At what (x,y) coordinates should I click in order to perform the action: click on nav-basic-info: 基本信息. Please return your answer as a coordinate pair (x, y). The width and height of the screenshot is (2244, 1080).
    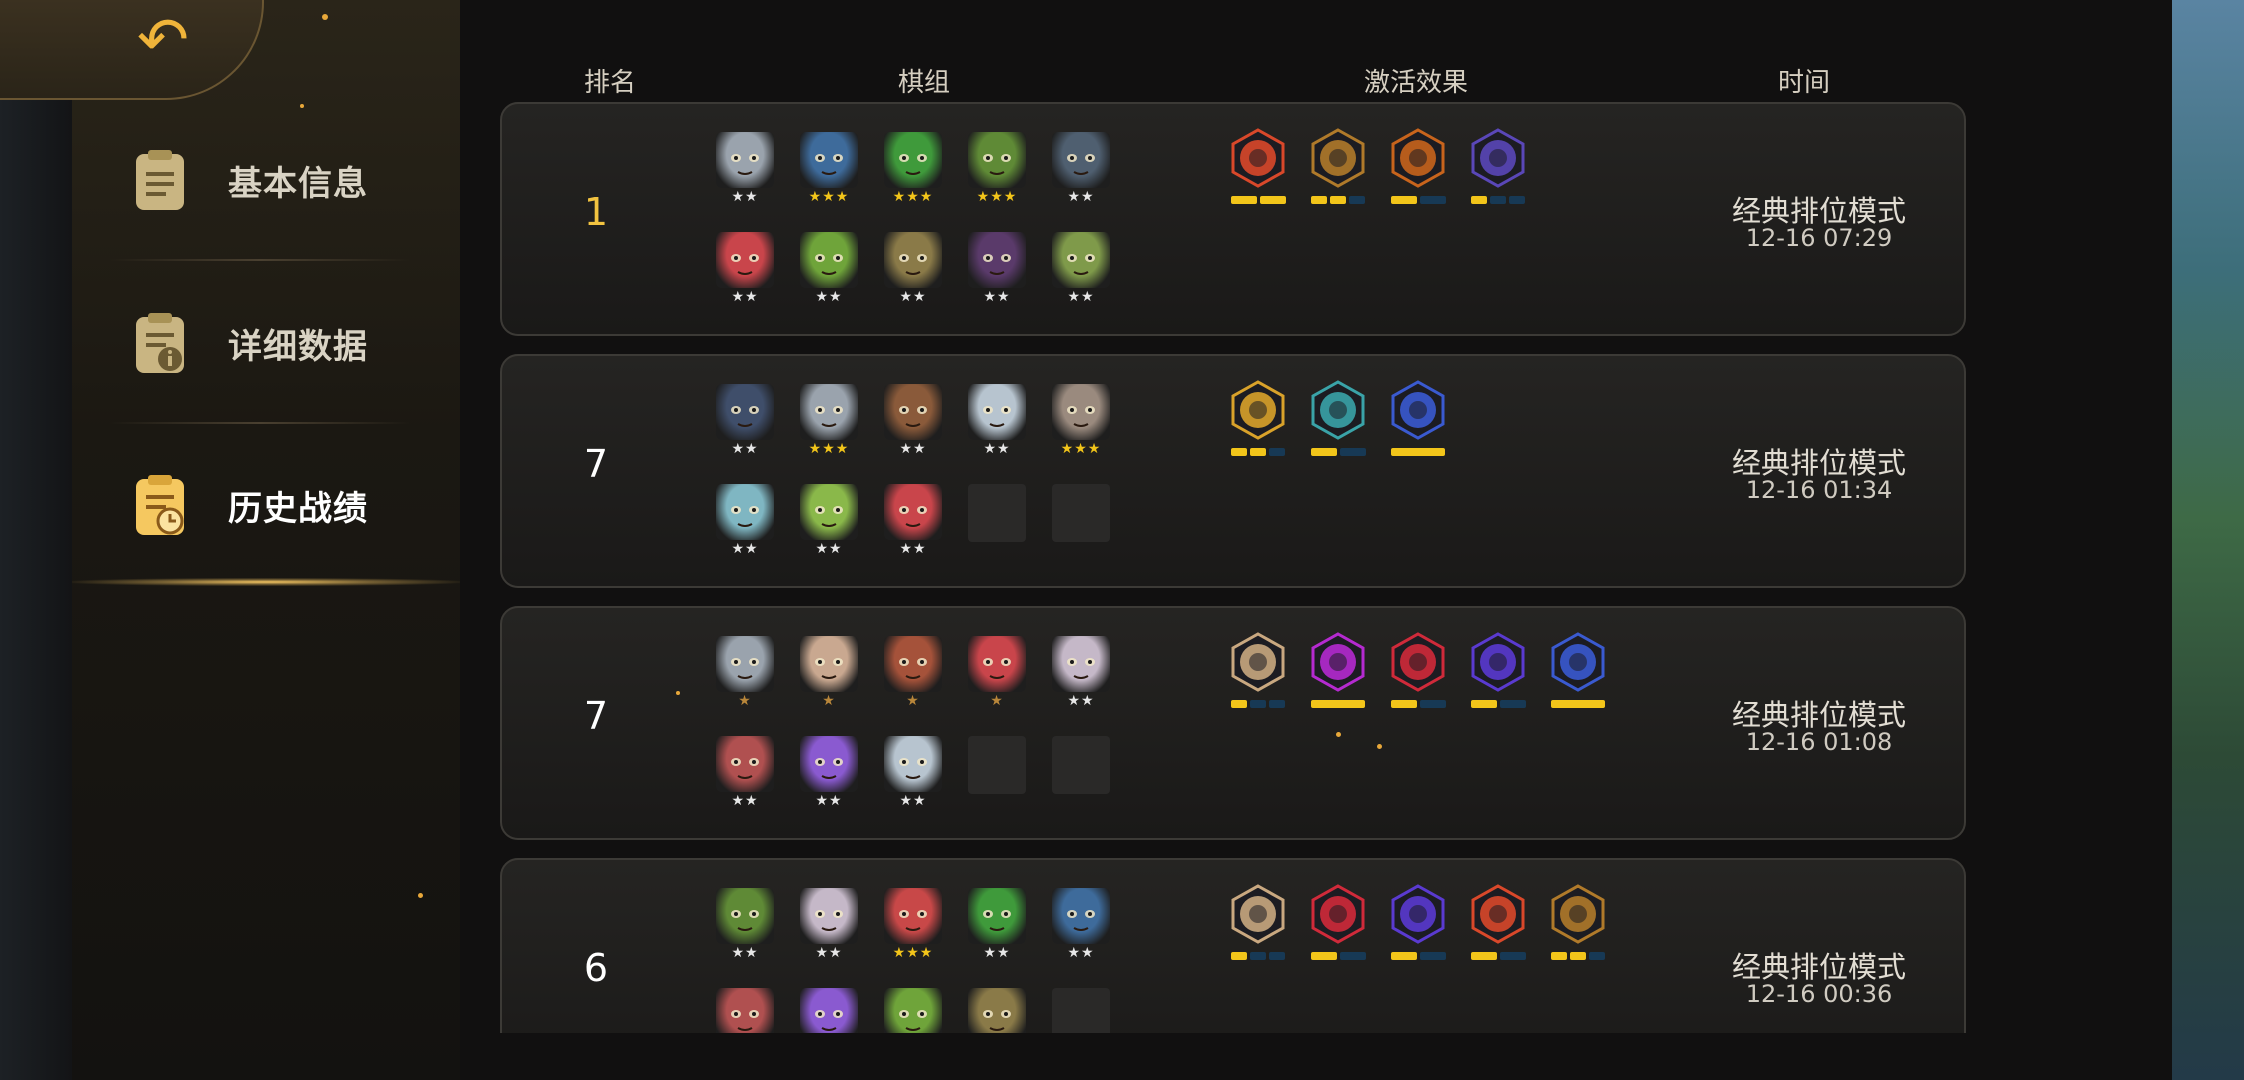
    Looking at the image, I should click on (278, 180).